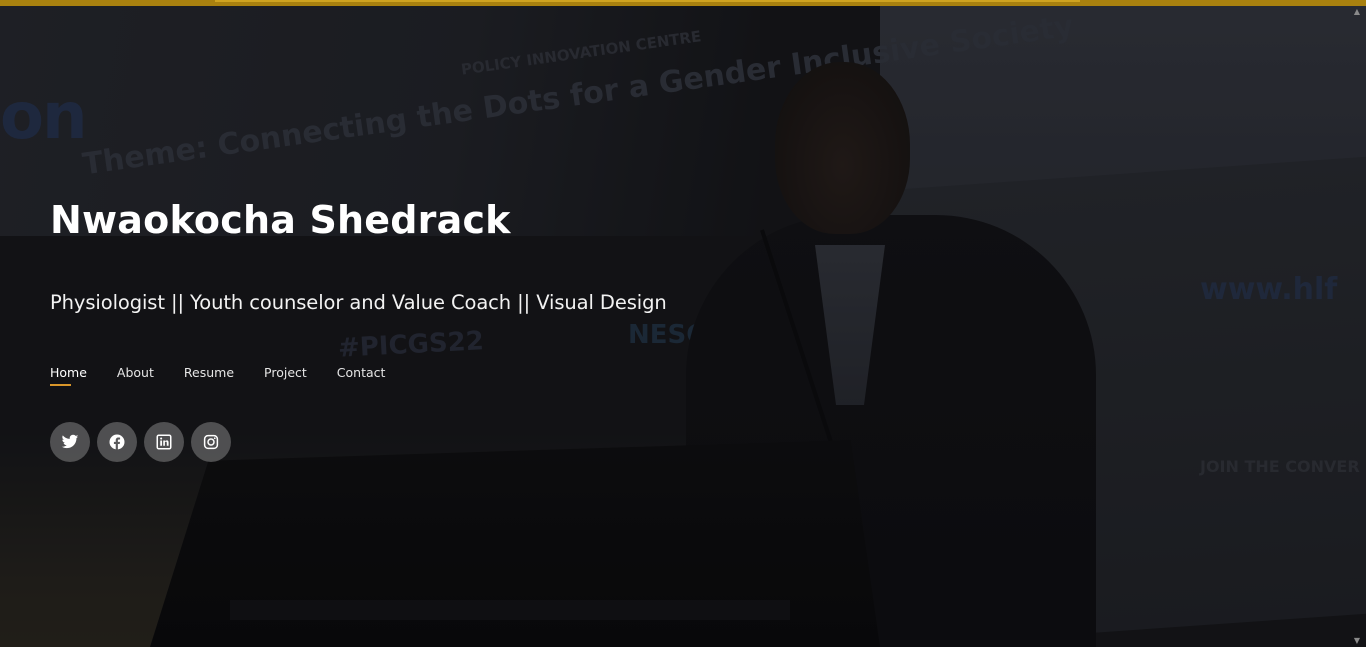 Image resolution: width=1366 pixels, height=647 pixels. I want to click on nav-link-resume: Resume, so click(209, 375).